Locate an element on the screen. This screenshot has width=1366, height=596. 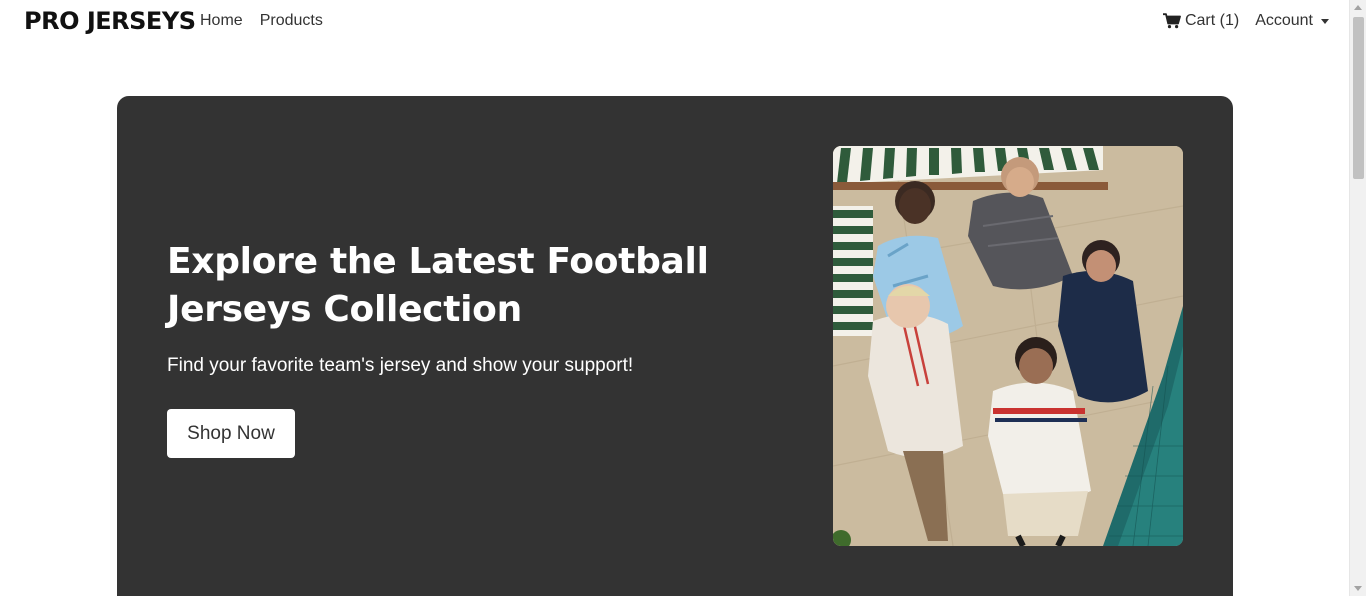
account-dropdown: Account is located at coordinates (1292, 21).